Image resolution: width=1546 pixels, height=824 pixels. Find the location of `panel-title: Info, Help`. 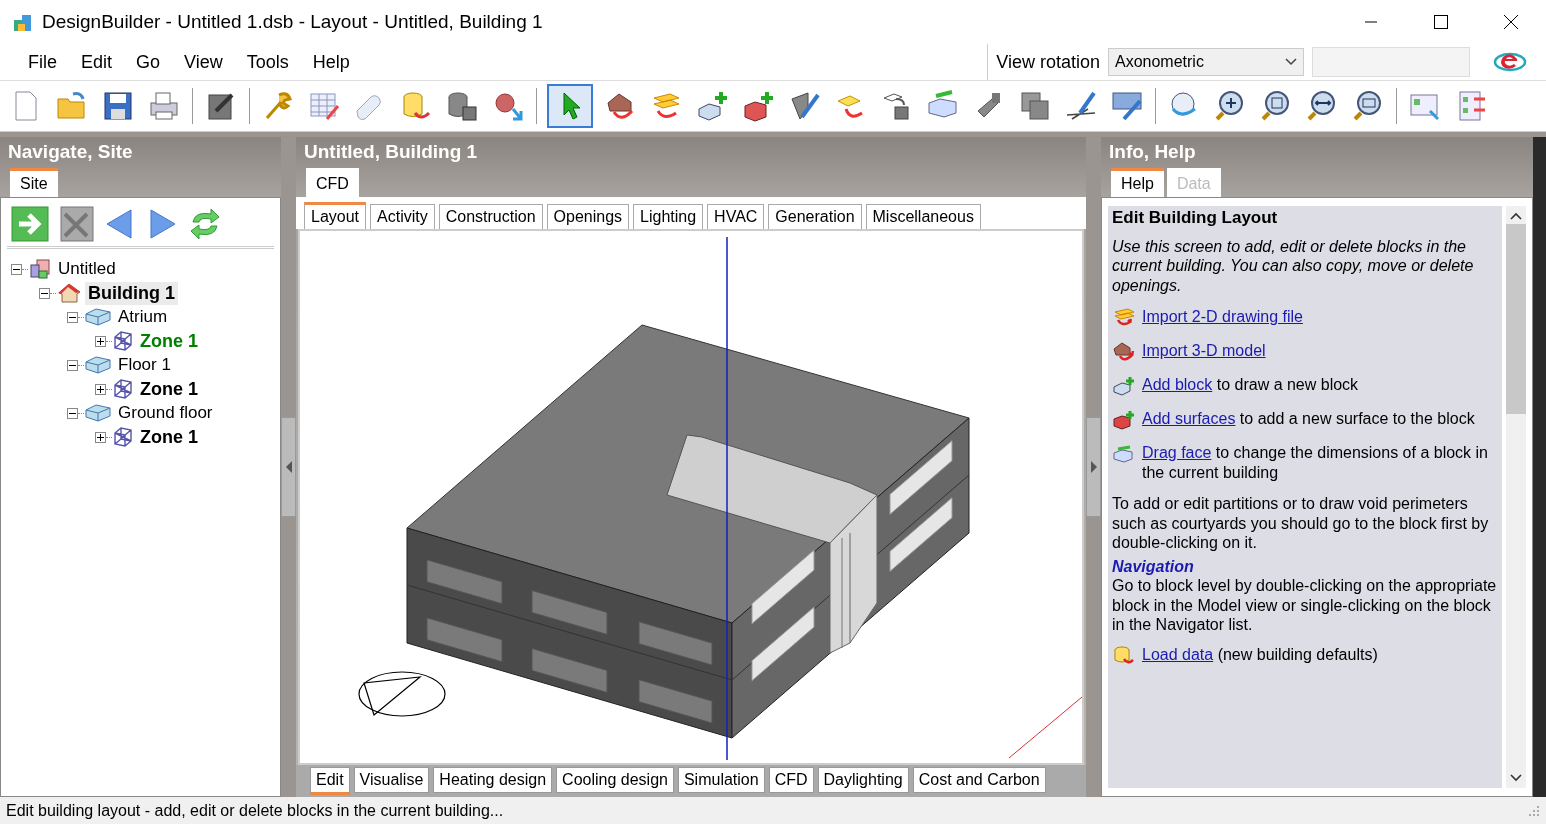

panel-title: Info, Help is located at coordinates (1152, 152).